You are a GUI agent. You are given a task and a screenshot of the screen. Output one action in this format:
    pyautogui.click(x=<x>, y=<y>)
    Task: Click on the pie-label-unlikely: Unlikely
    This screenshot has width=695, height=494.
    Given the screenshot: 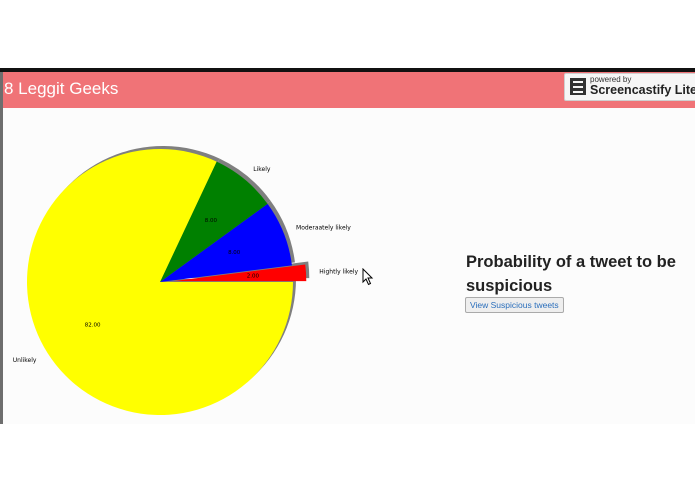 What is the action you would take?
    pyautogui.click(x=25, y=360)
    